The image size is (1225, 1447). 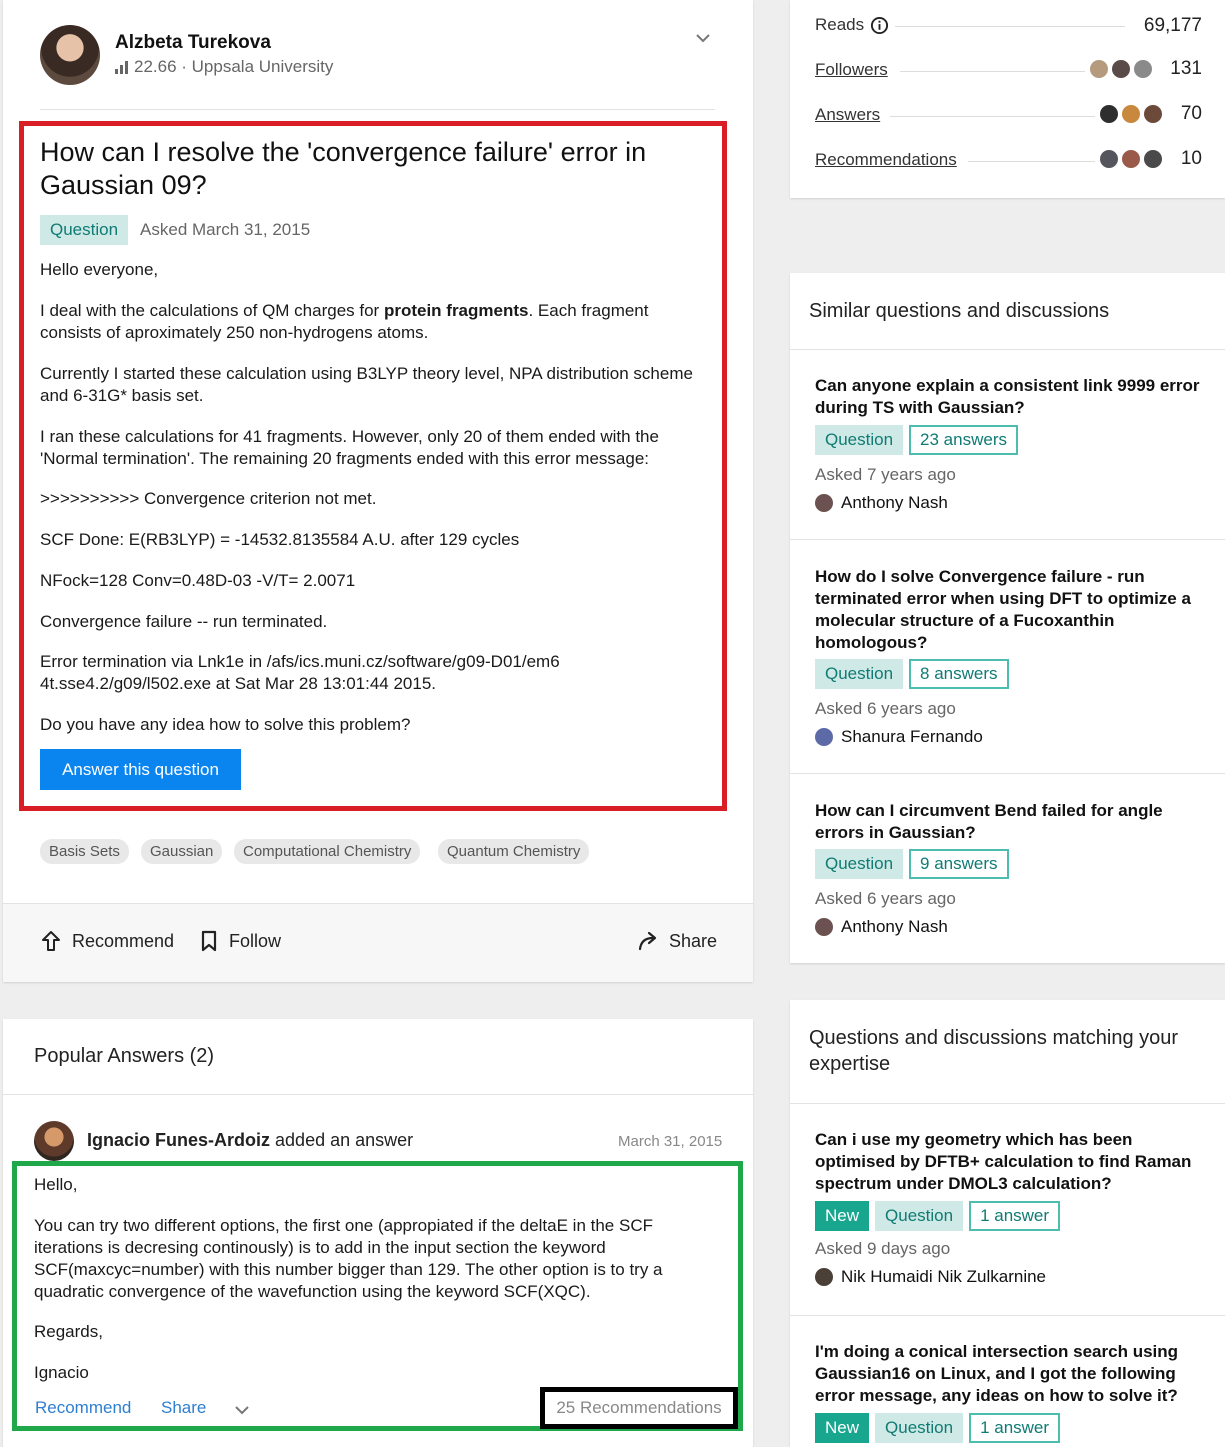 What do you see at coordinates (1191, 158) in the screenshot?
I see `recommendations-value: 10` at bounding box center [1191, 158].